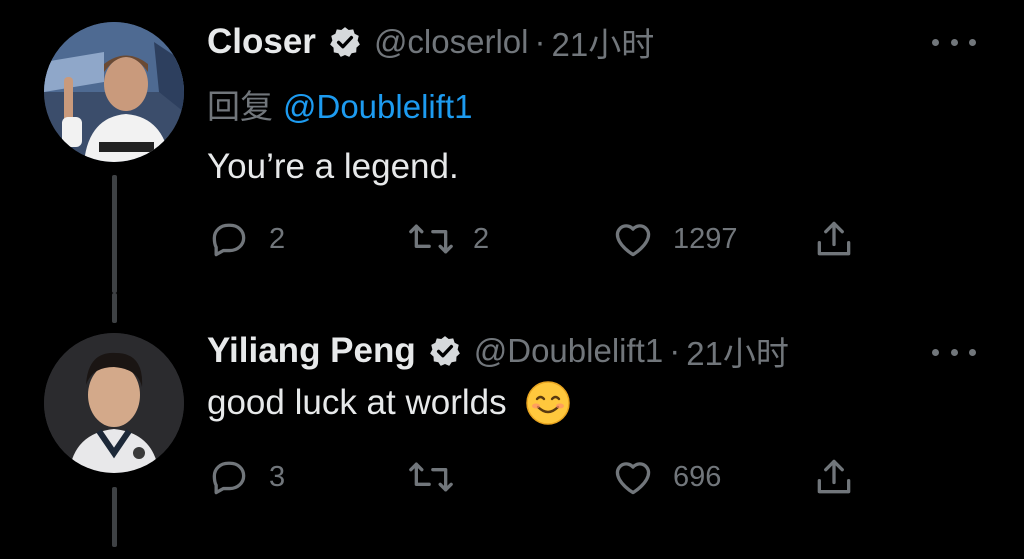 The image size is (1024, 559). Describe the element at coordinates (261, 42) in the screenshot. I see `display-name: Closer` at that location.